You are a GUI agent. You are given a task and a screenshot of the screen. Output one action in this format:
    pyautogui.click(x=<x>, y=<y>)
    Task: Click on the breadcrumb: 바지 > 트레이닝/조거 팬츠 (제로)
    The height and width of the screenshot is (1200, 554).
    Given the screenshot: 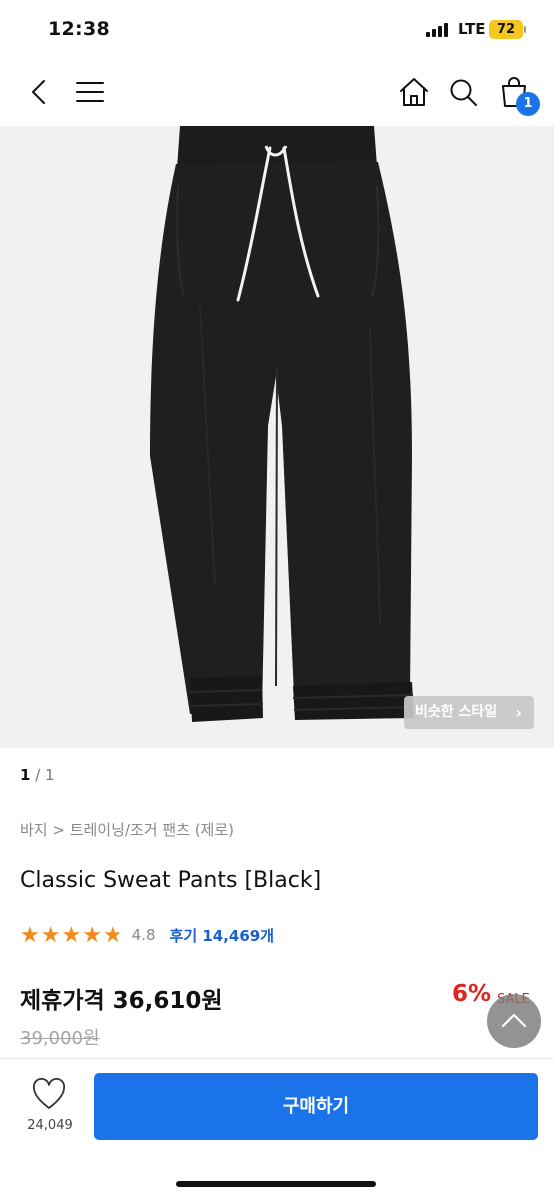 What is the action you would take?
    pyautogui.click(x=127, y=829)
    